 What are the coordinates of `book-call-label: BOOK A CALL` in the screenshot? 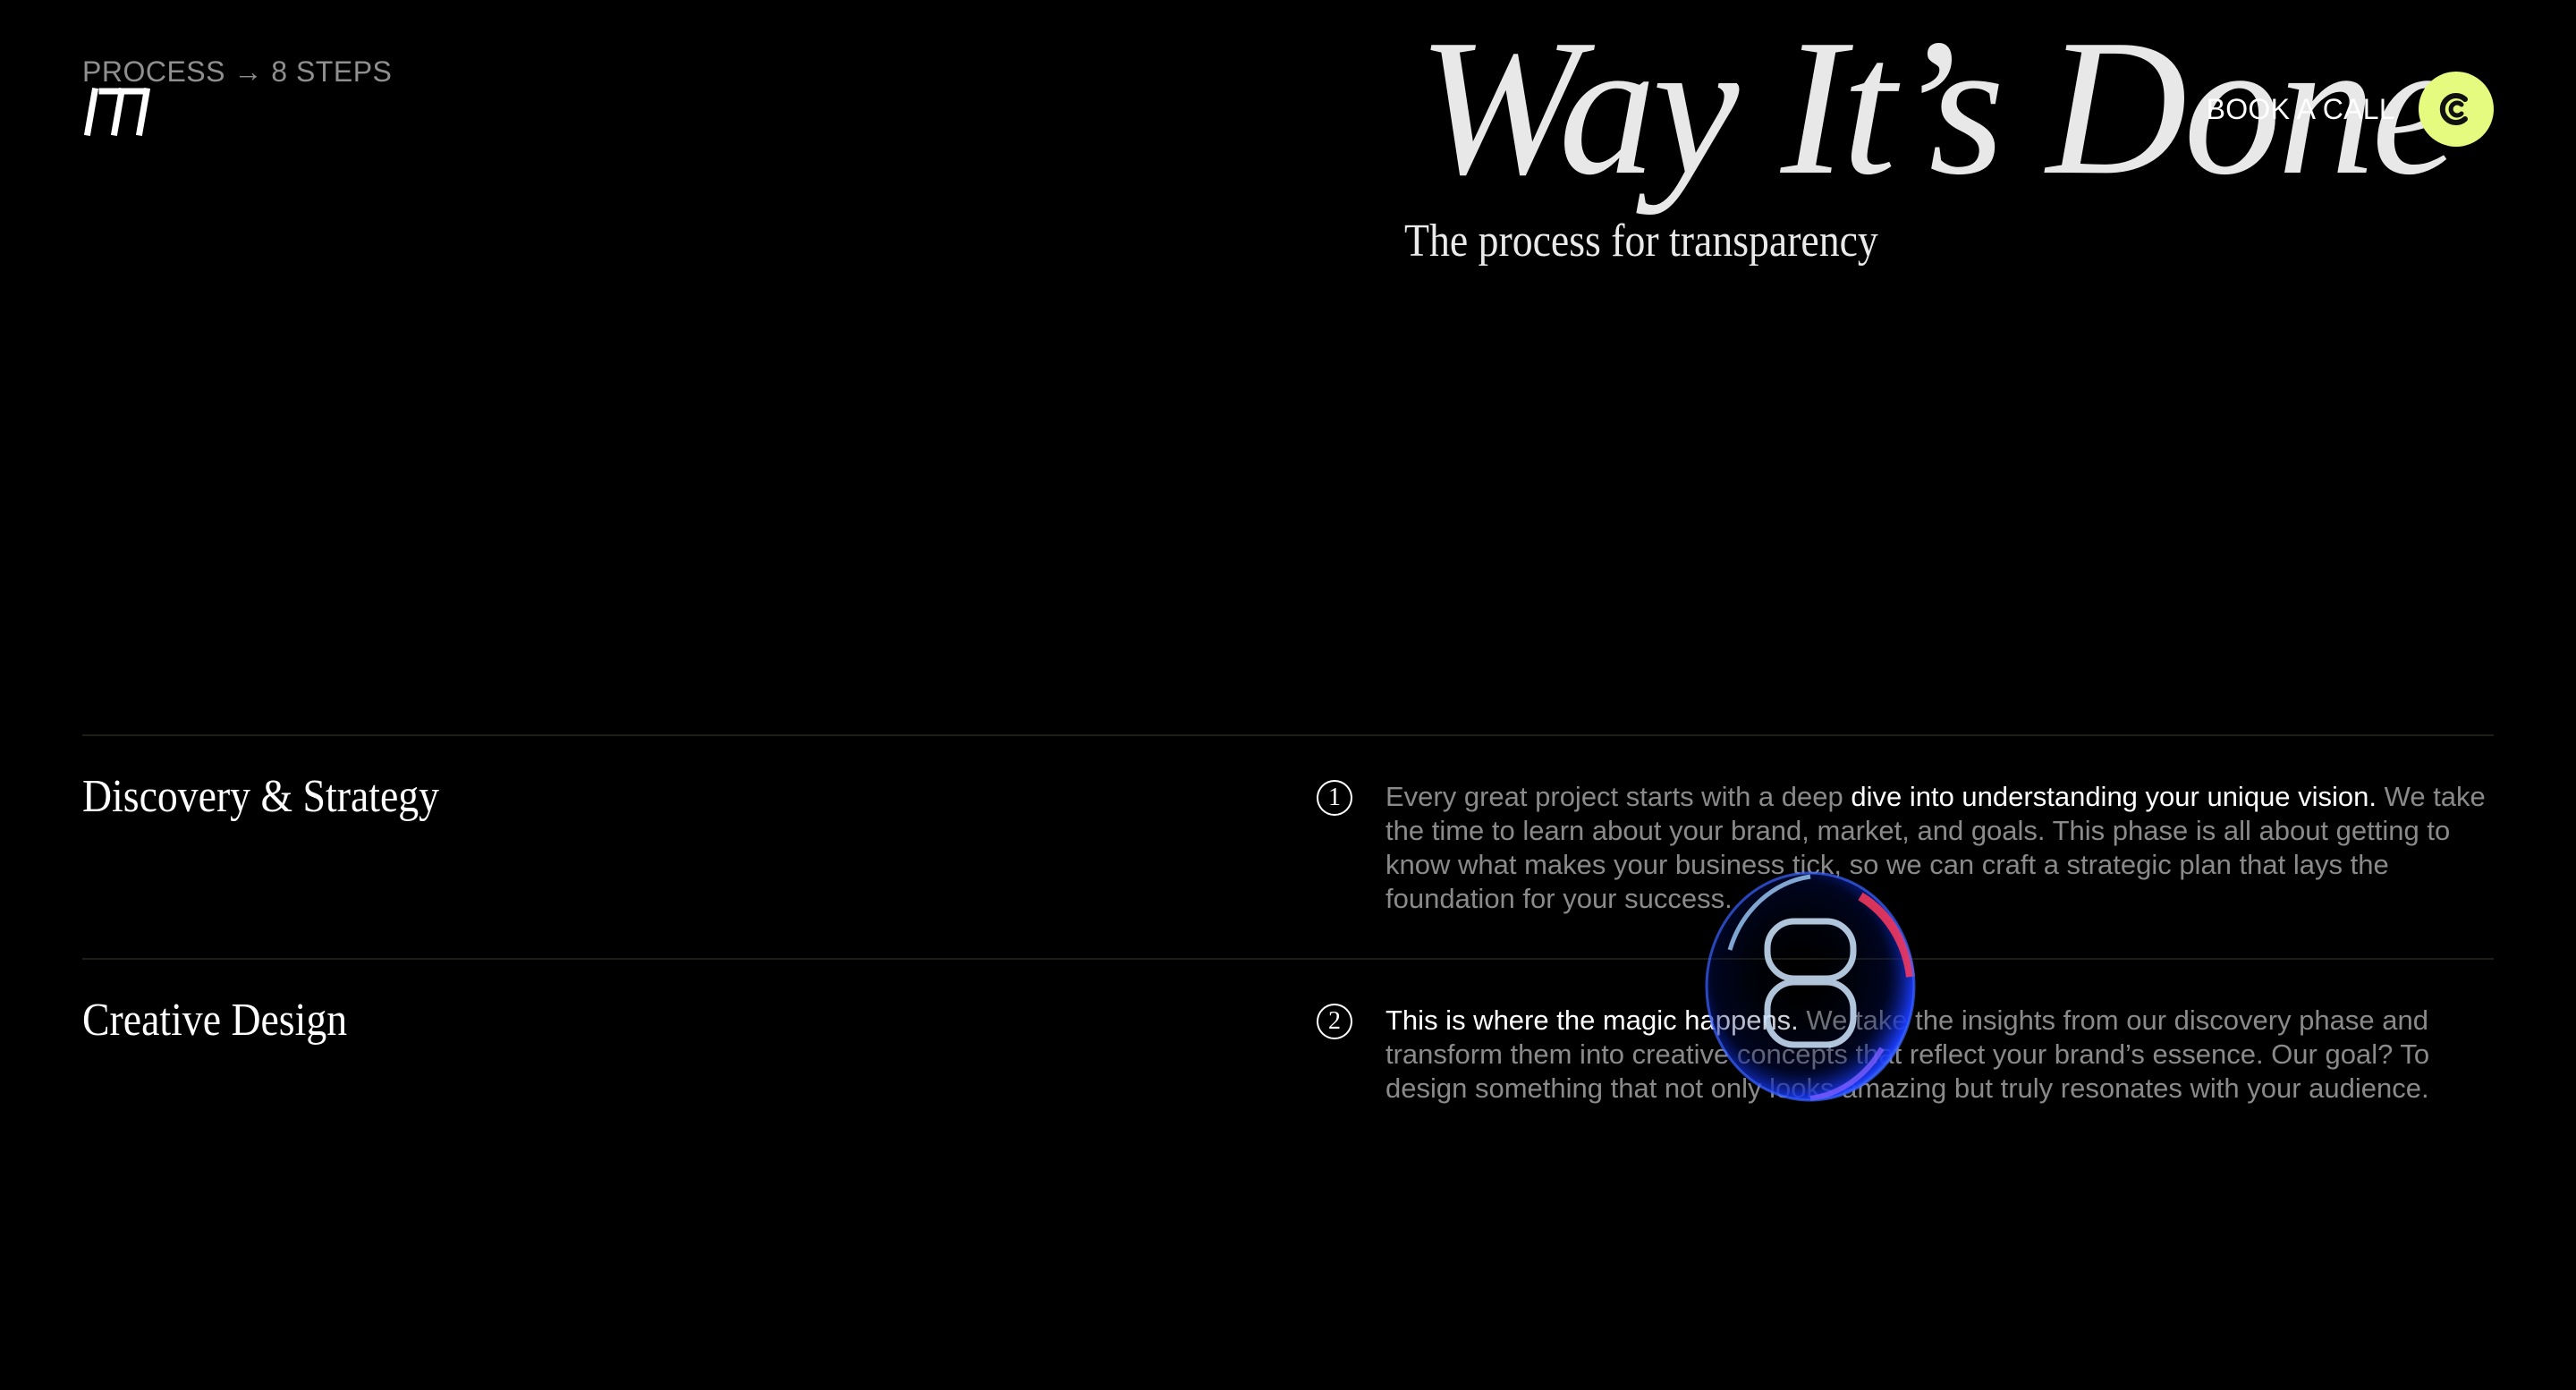 It's located at (2300, 108).